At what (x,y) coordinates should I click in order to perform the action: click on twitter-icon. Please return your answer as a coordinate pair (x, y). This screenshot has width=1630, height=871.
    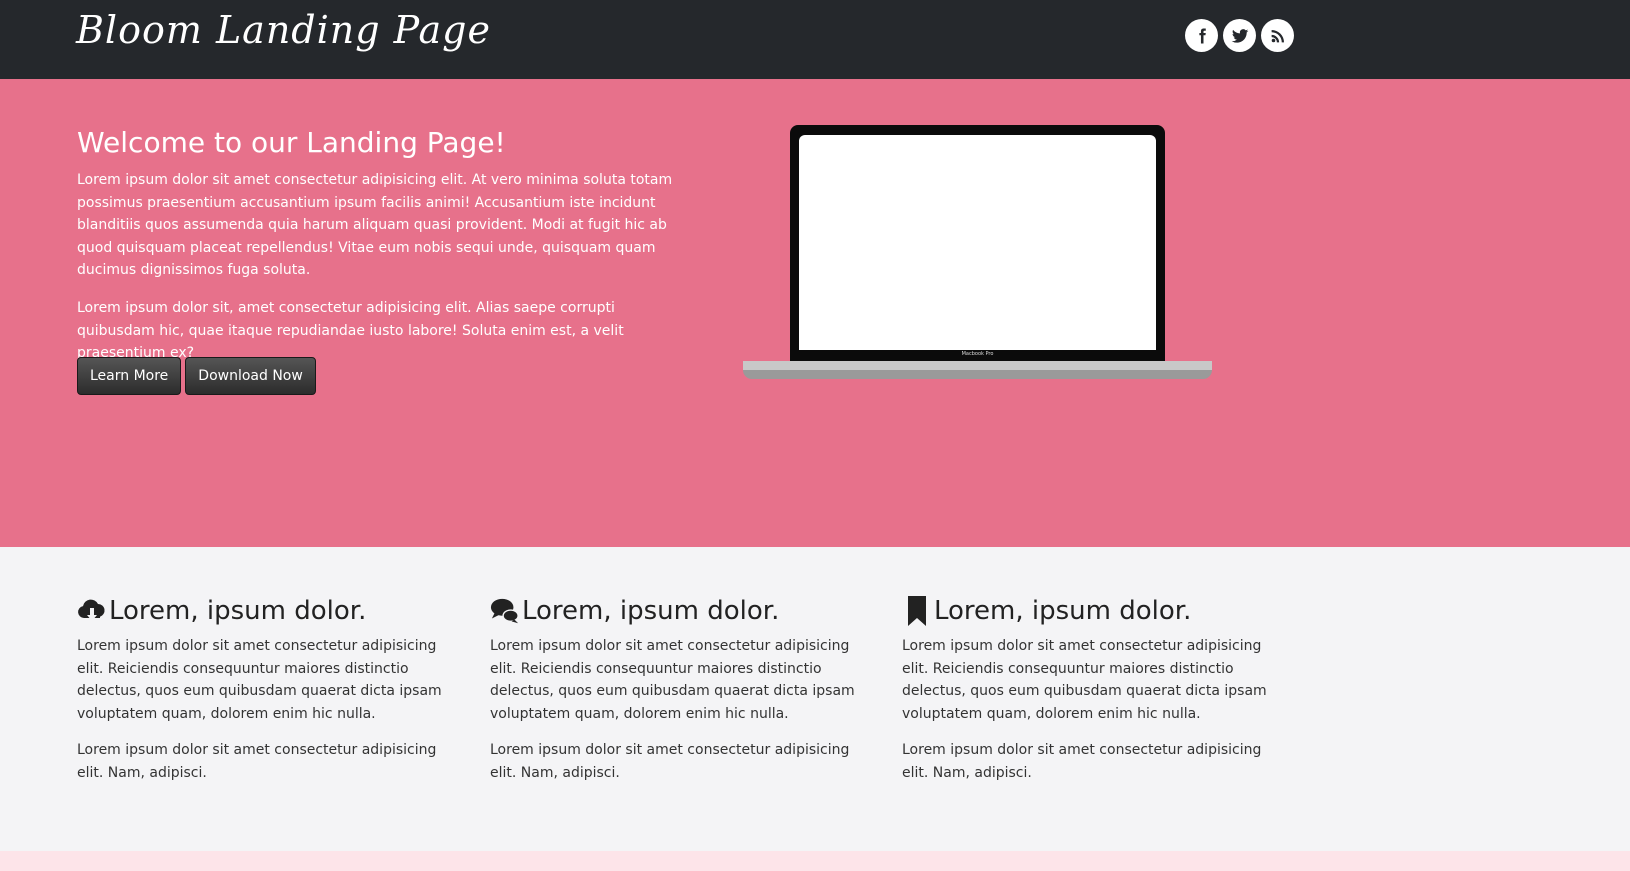
    Looking at the image, I should click on (1239, 35).